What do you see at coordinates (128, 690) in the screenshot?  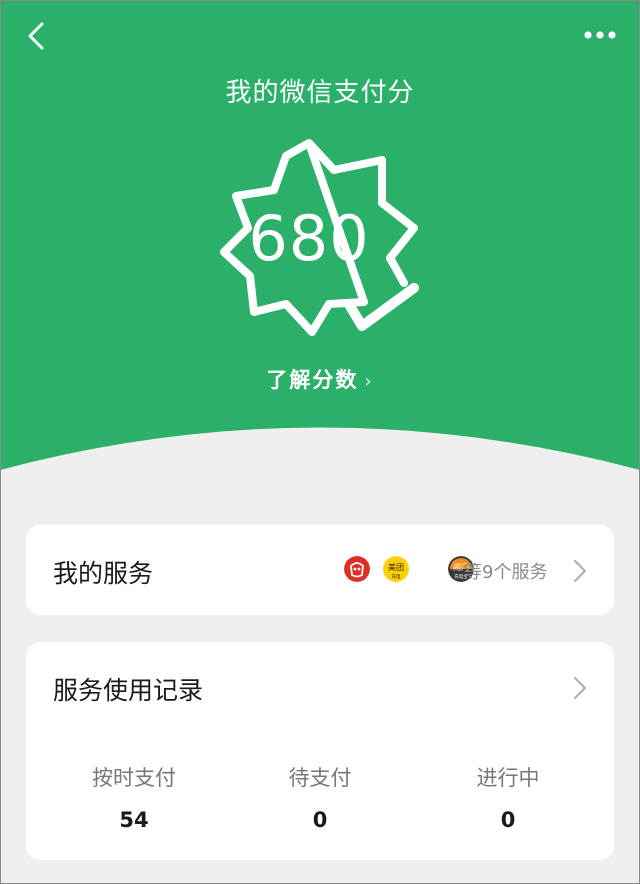 I see `service-records-title: 服务使用记录` at bounding box center [128, 690].